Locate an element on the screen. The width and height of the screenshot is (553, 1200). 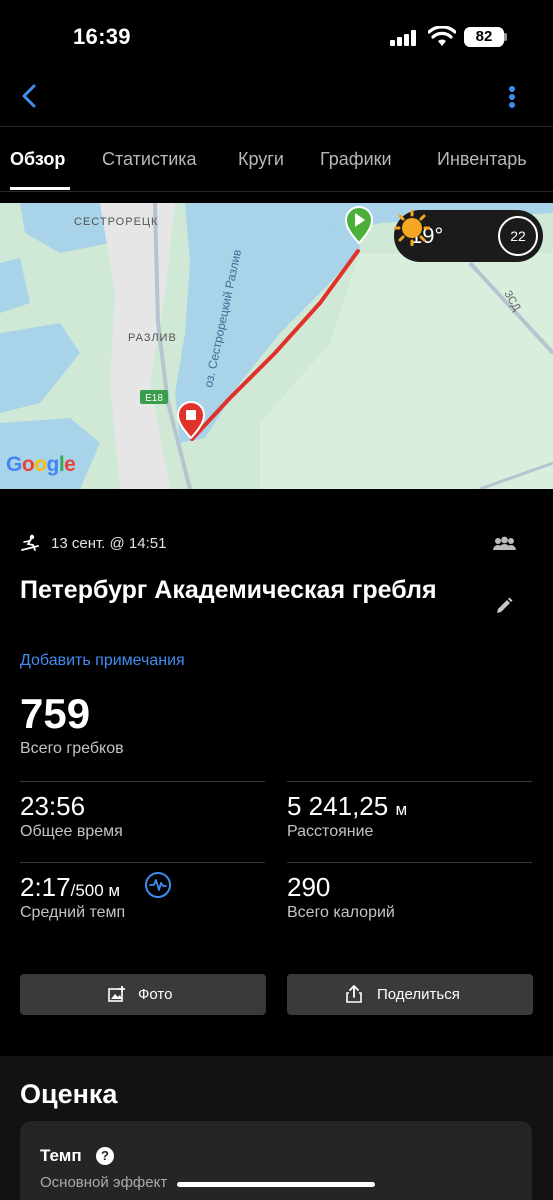
calories-value: 290 is located at coordinates (309, 887).